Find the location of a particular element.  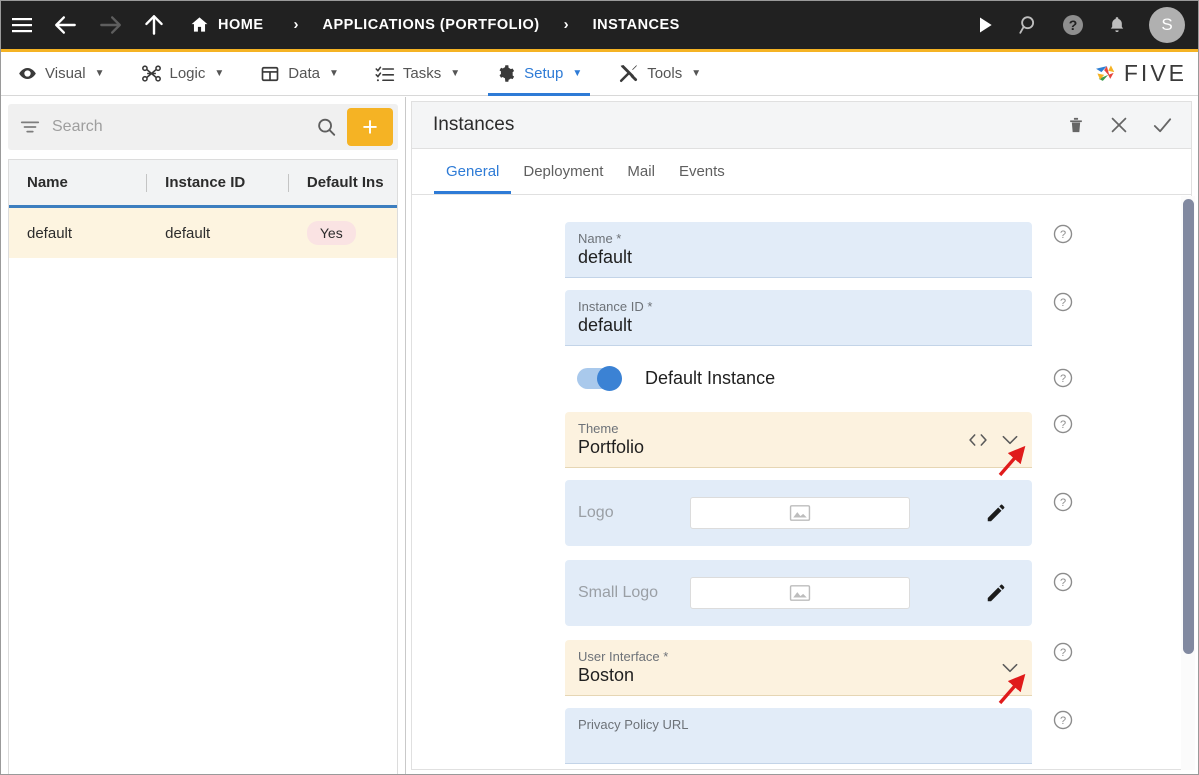

column-header-instance-id: Instance ID is located at coordinates (217, 182).